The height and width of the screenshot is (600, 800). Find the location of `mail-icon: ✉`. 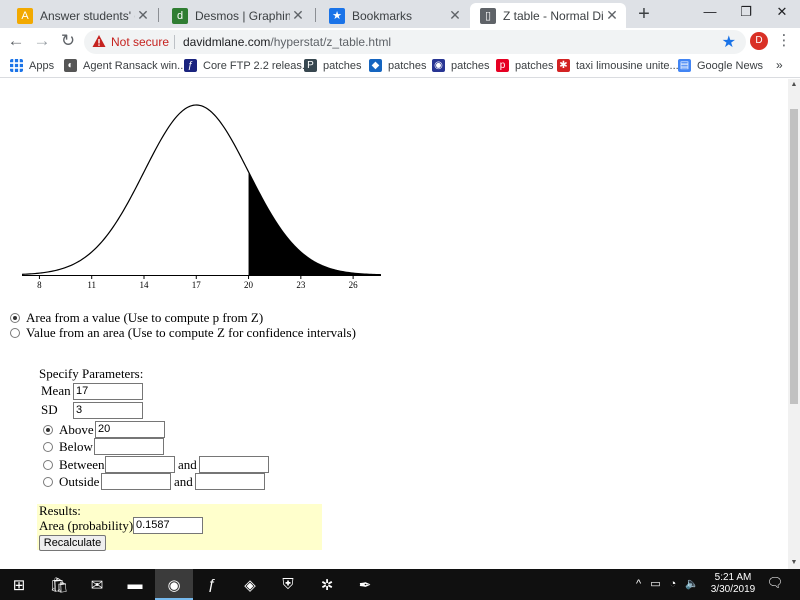

mail-icon: ✉ is located at coordinates (97, 584).